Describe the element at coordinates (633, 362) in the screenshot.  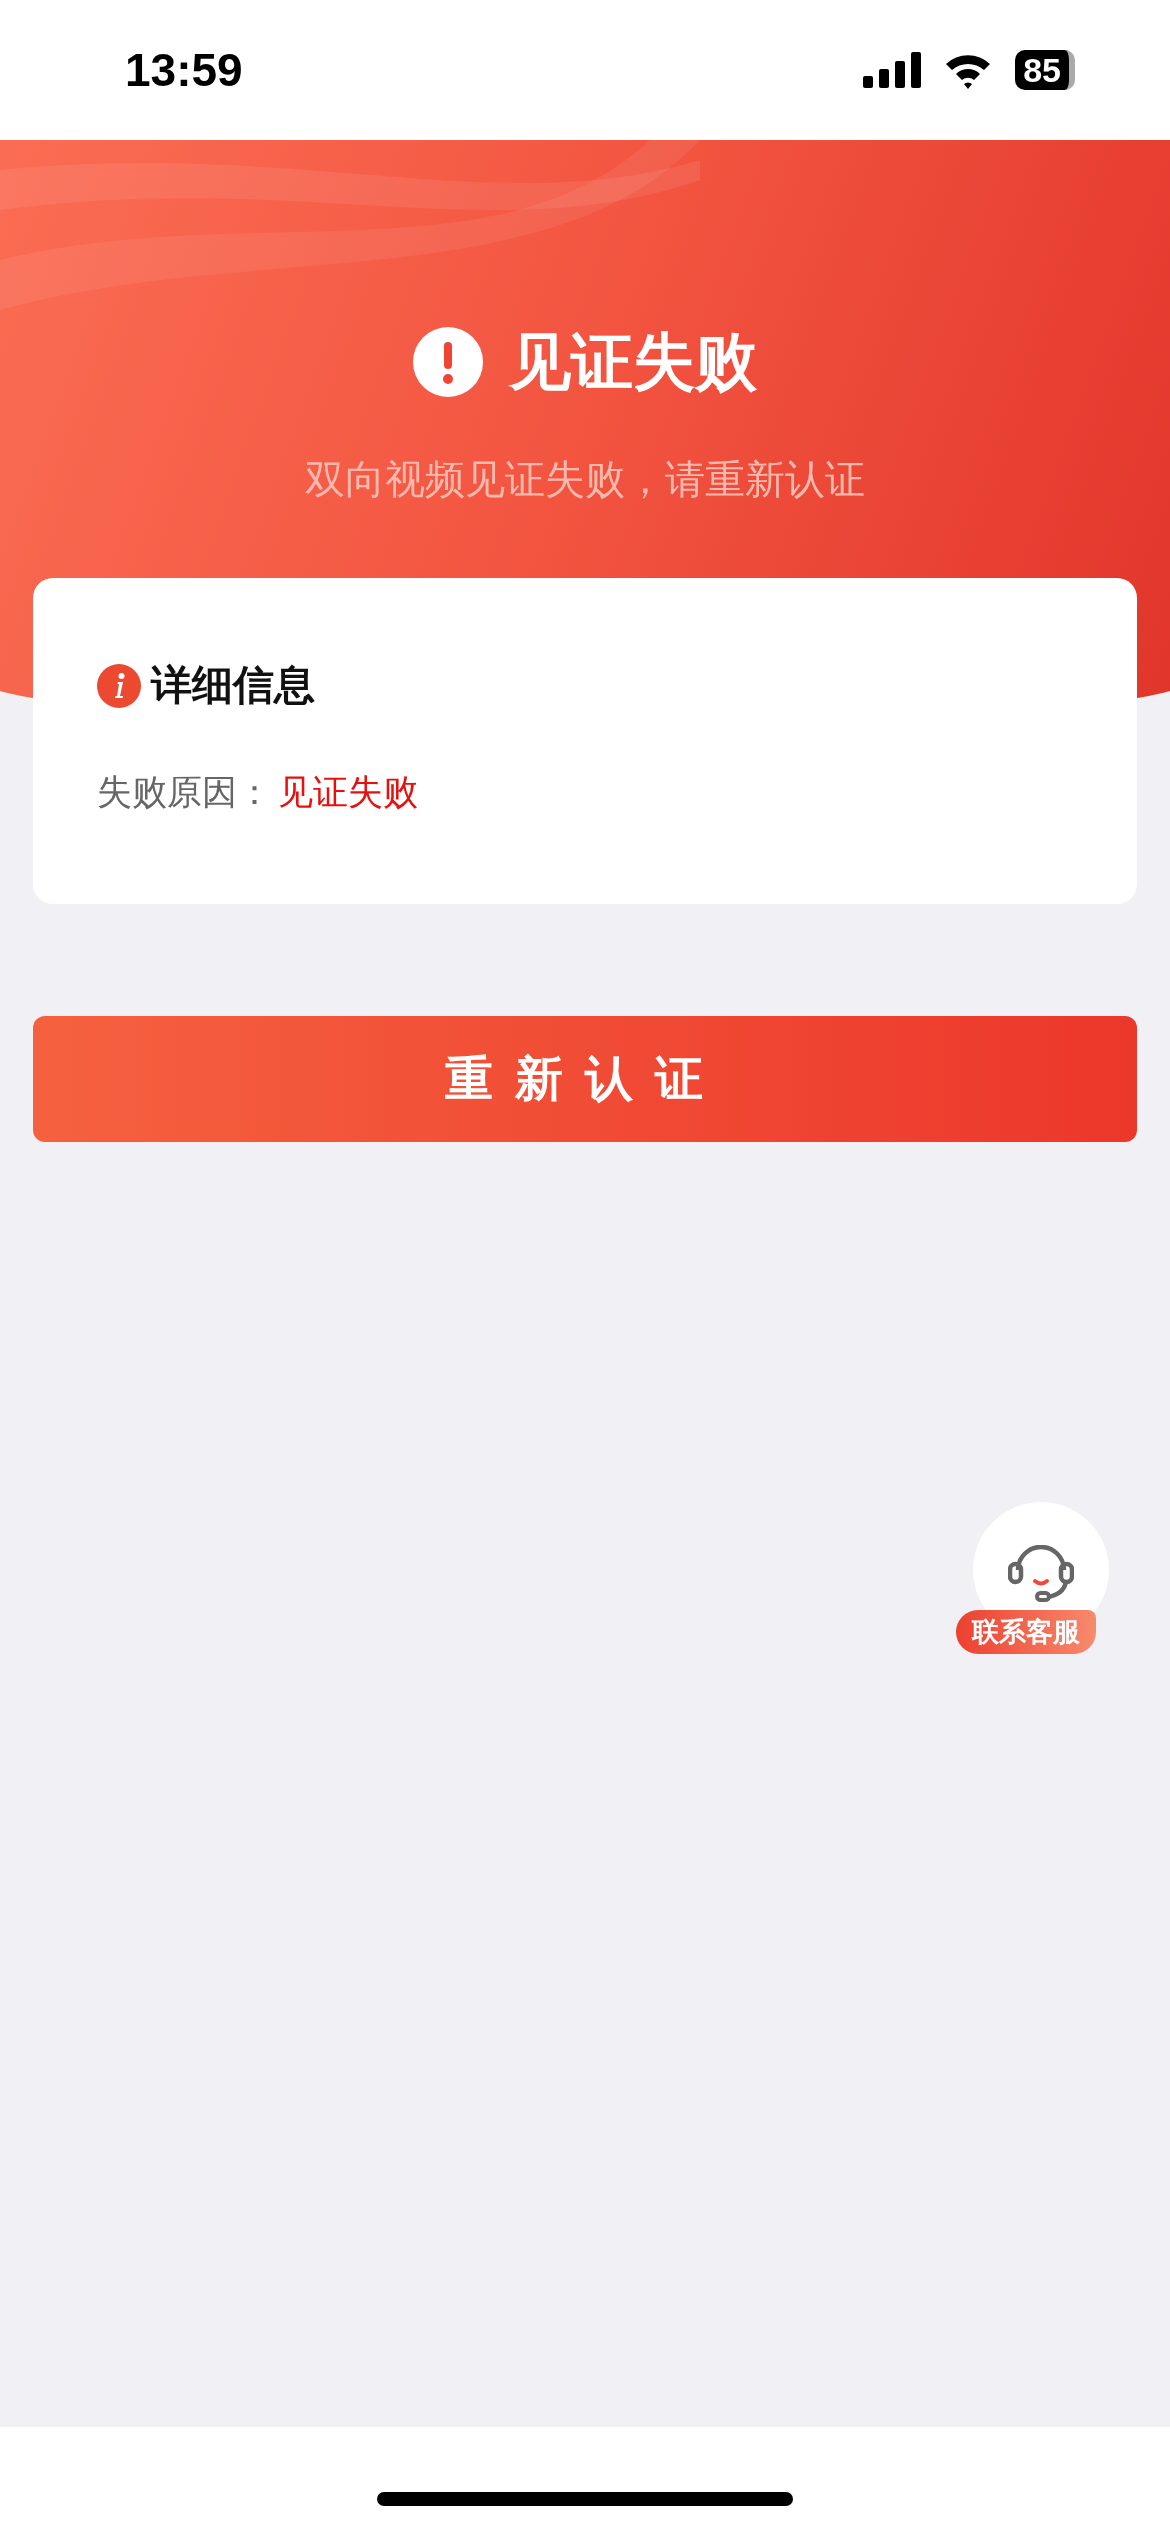
I see `page-title: 见证失败` at that location.